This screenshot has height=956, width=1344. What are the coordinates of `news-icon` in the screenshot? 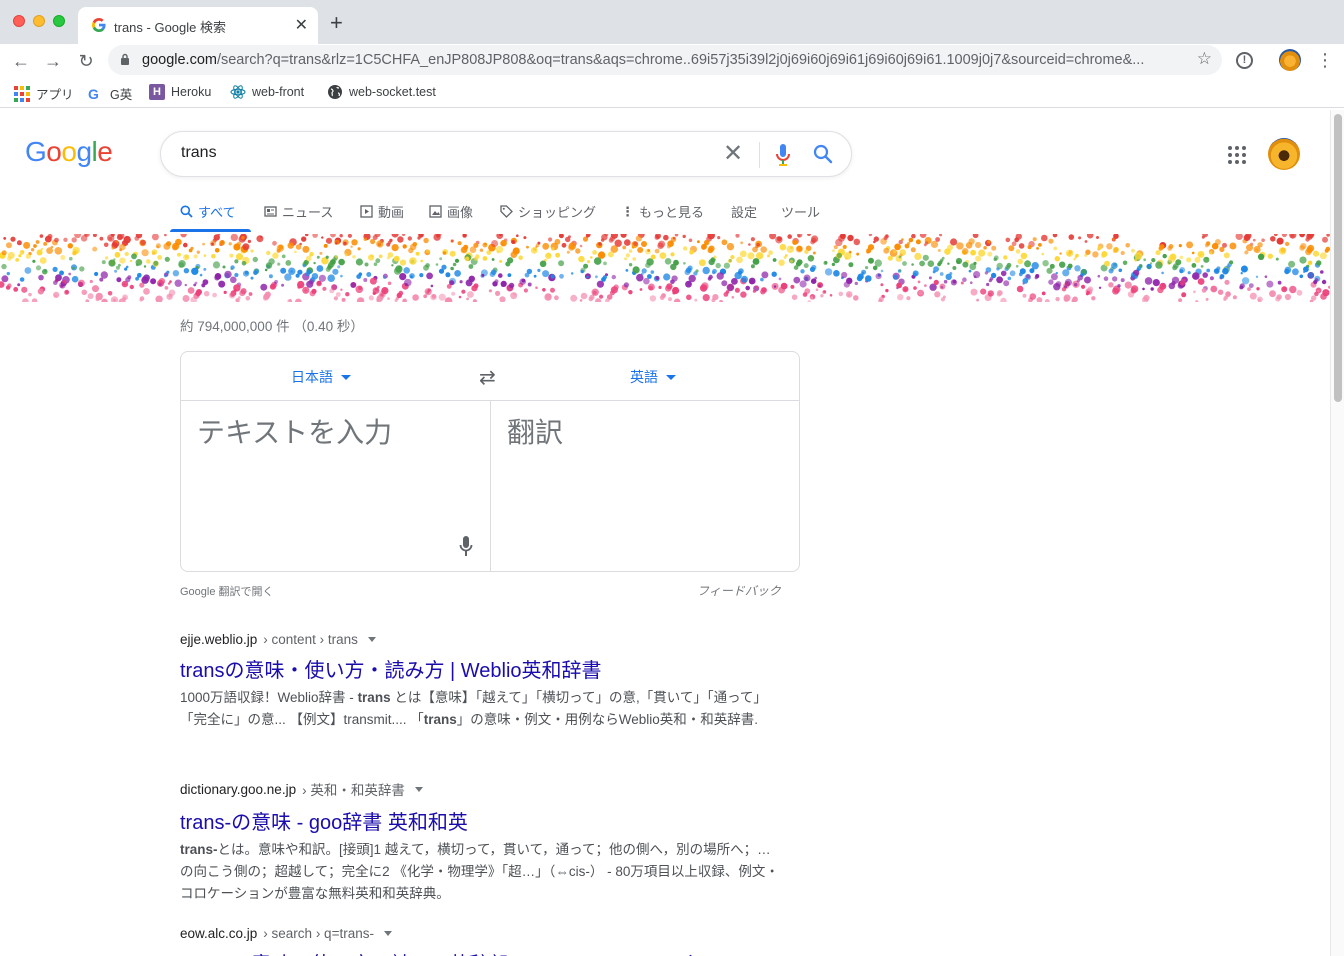 It's located at (270, 211).